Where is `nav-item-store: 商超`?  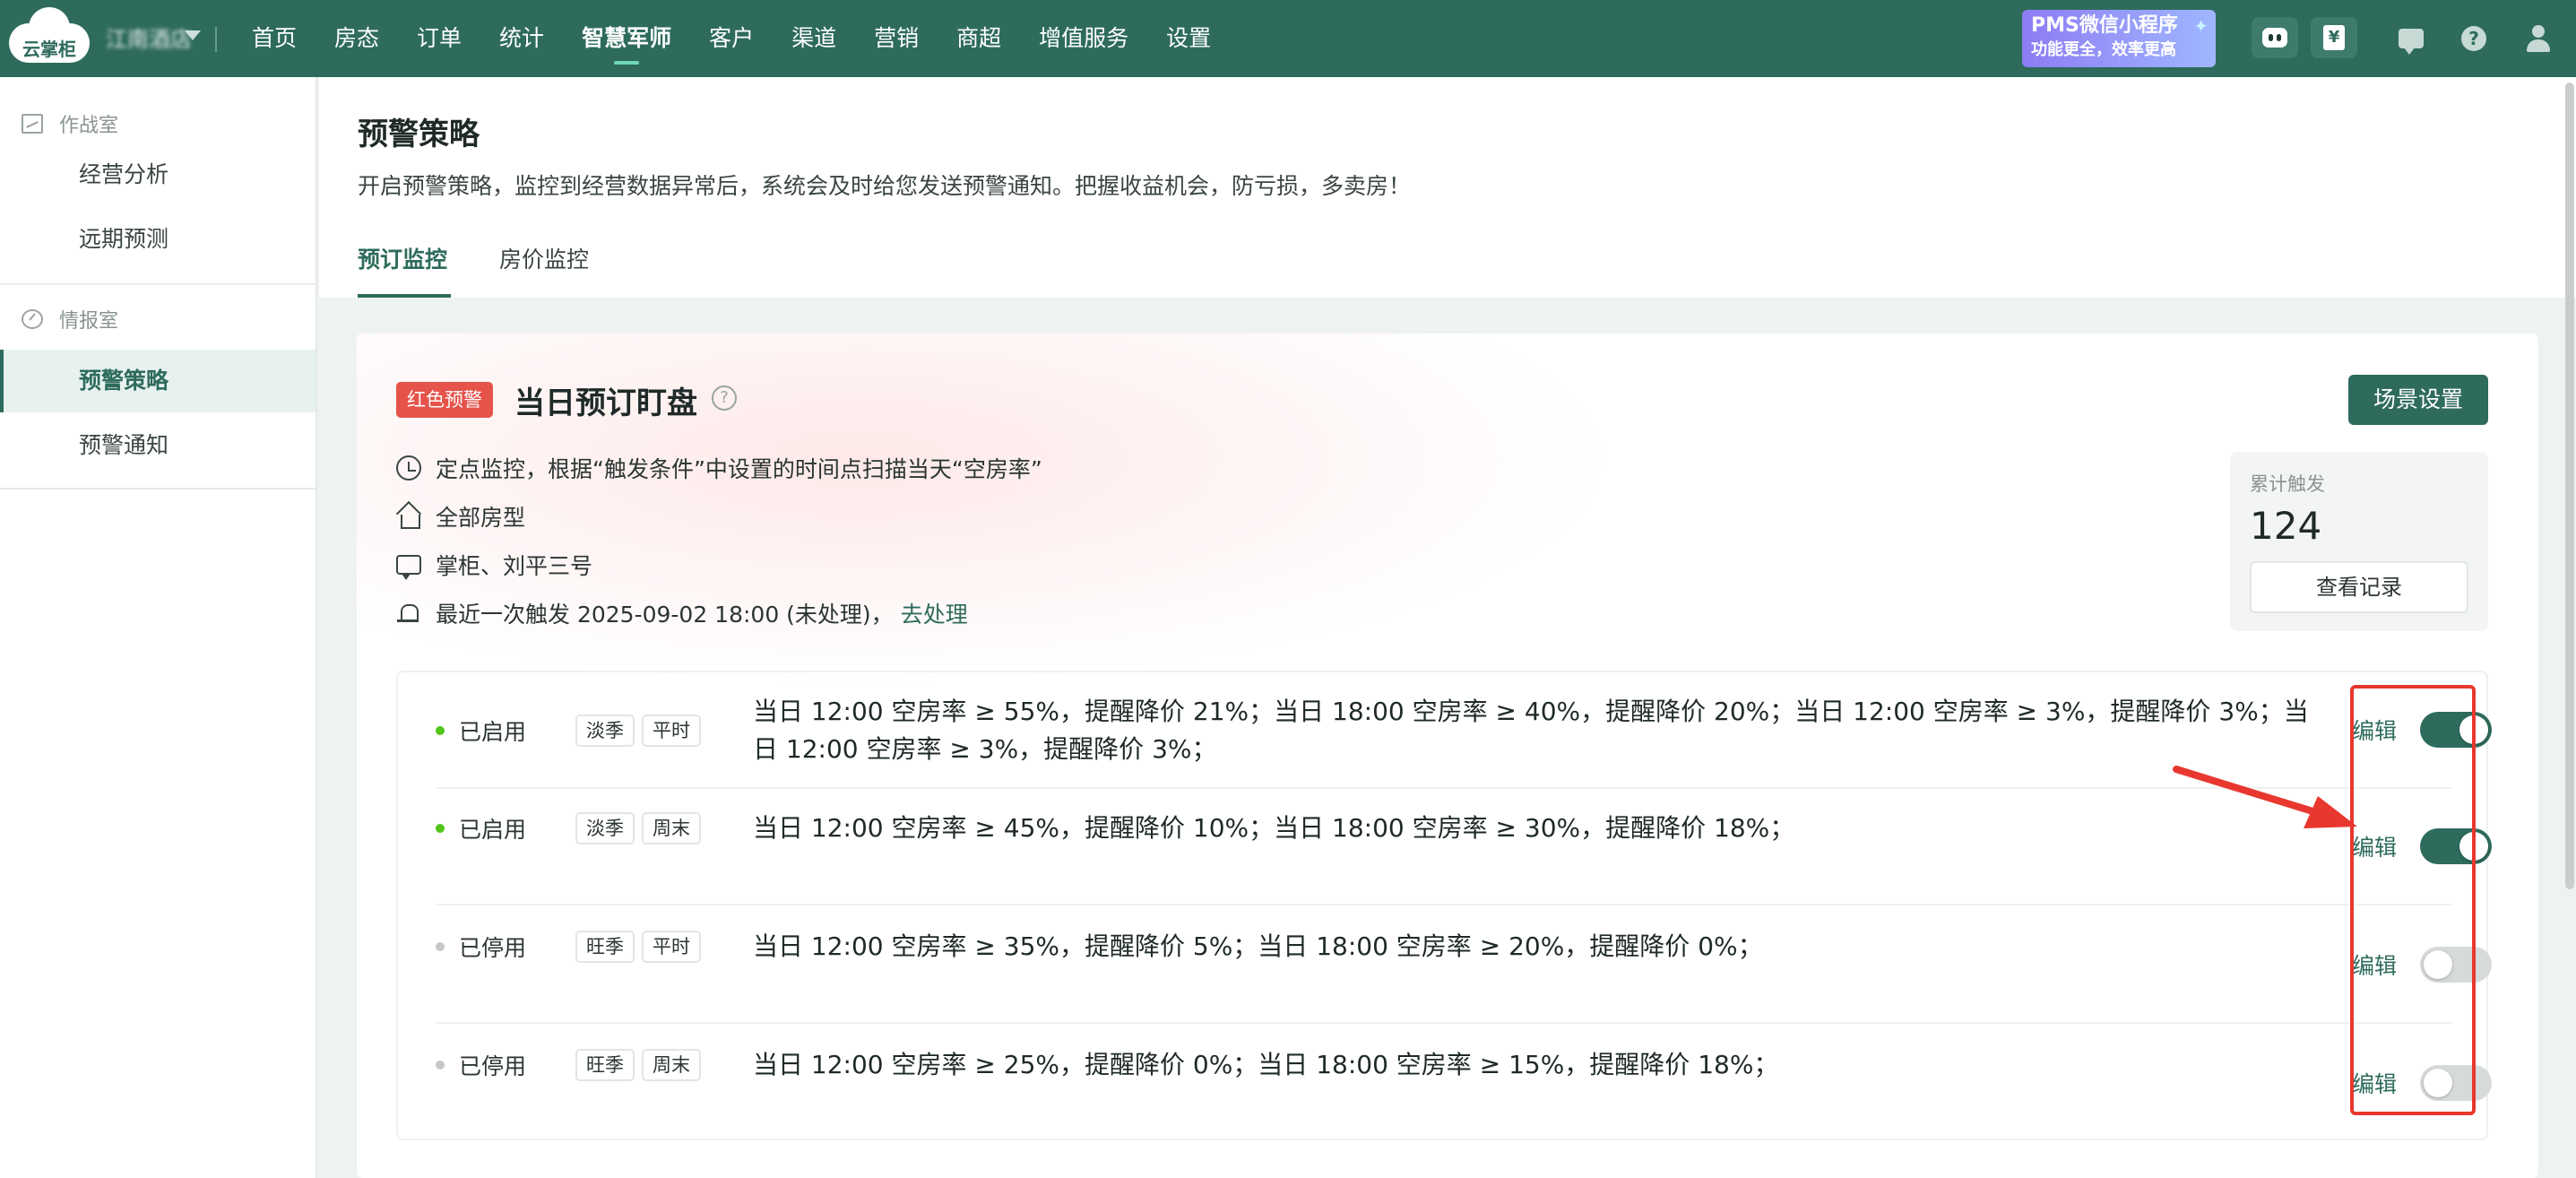
nav-item-store: 商超 is located at coordinates (979, 38).